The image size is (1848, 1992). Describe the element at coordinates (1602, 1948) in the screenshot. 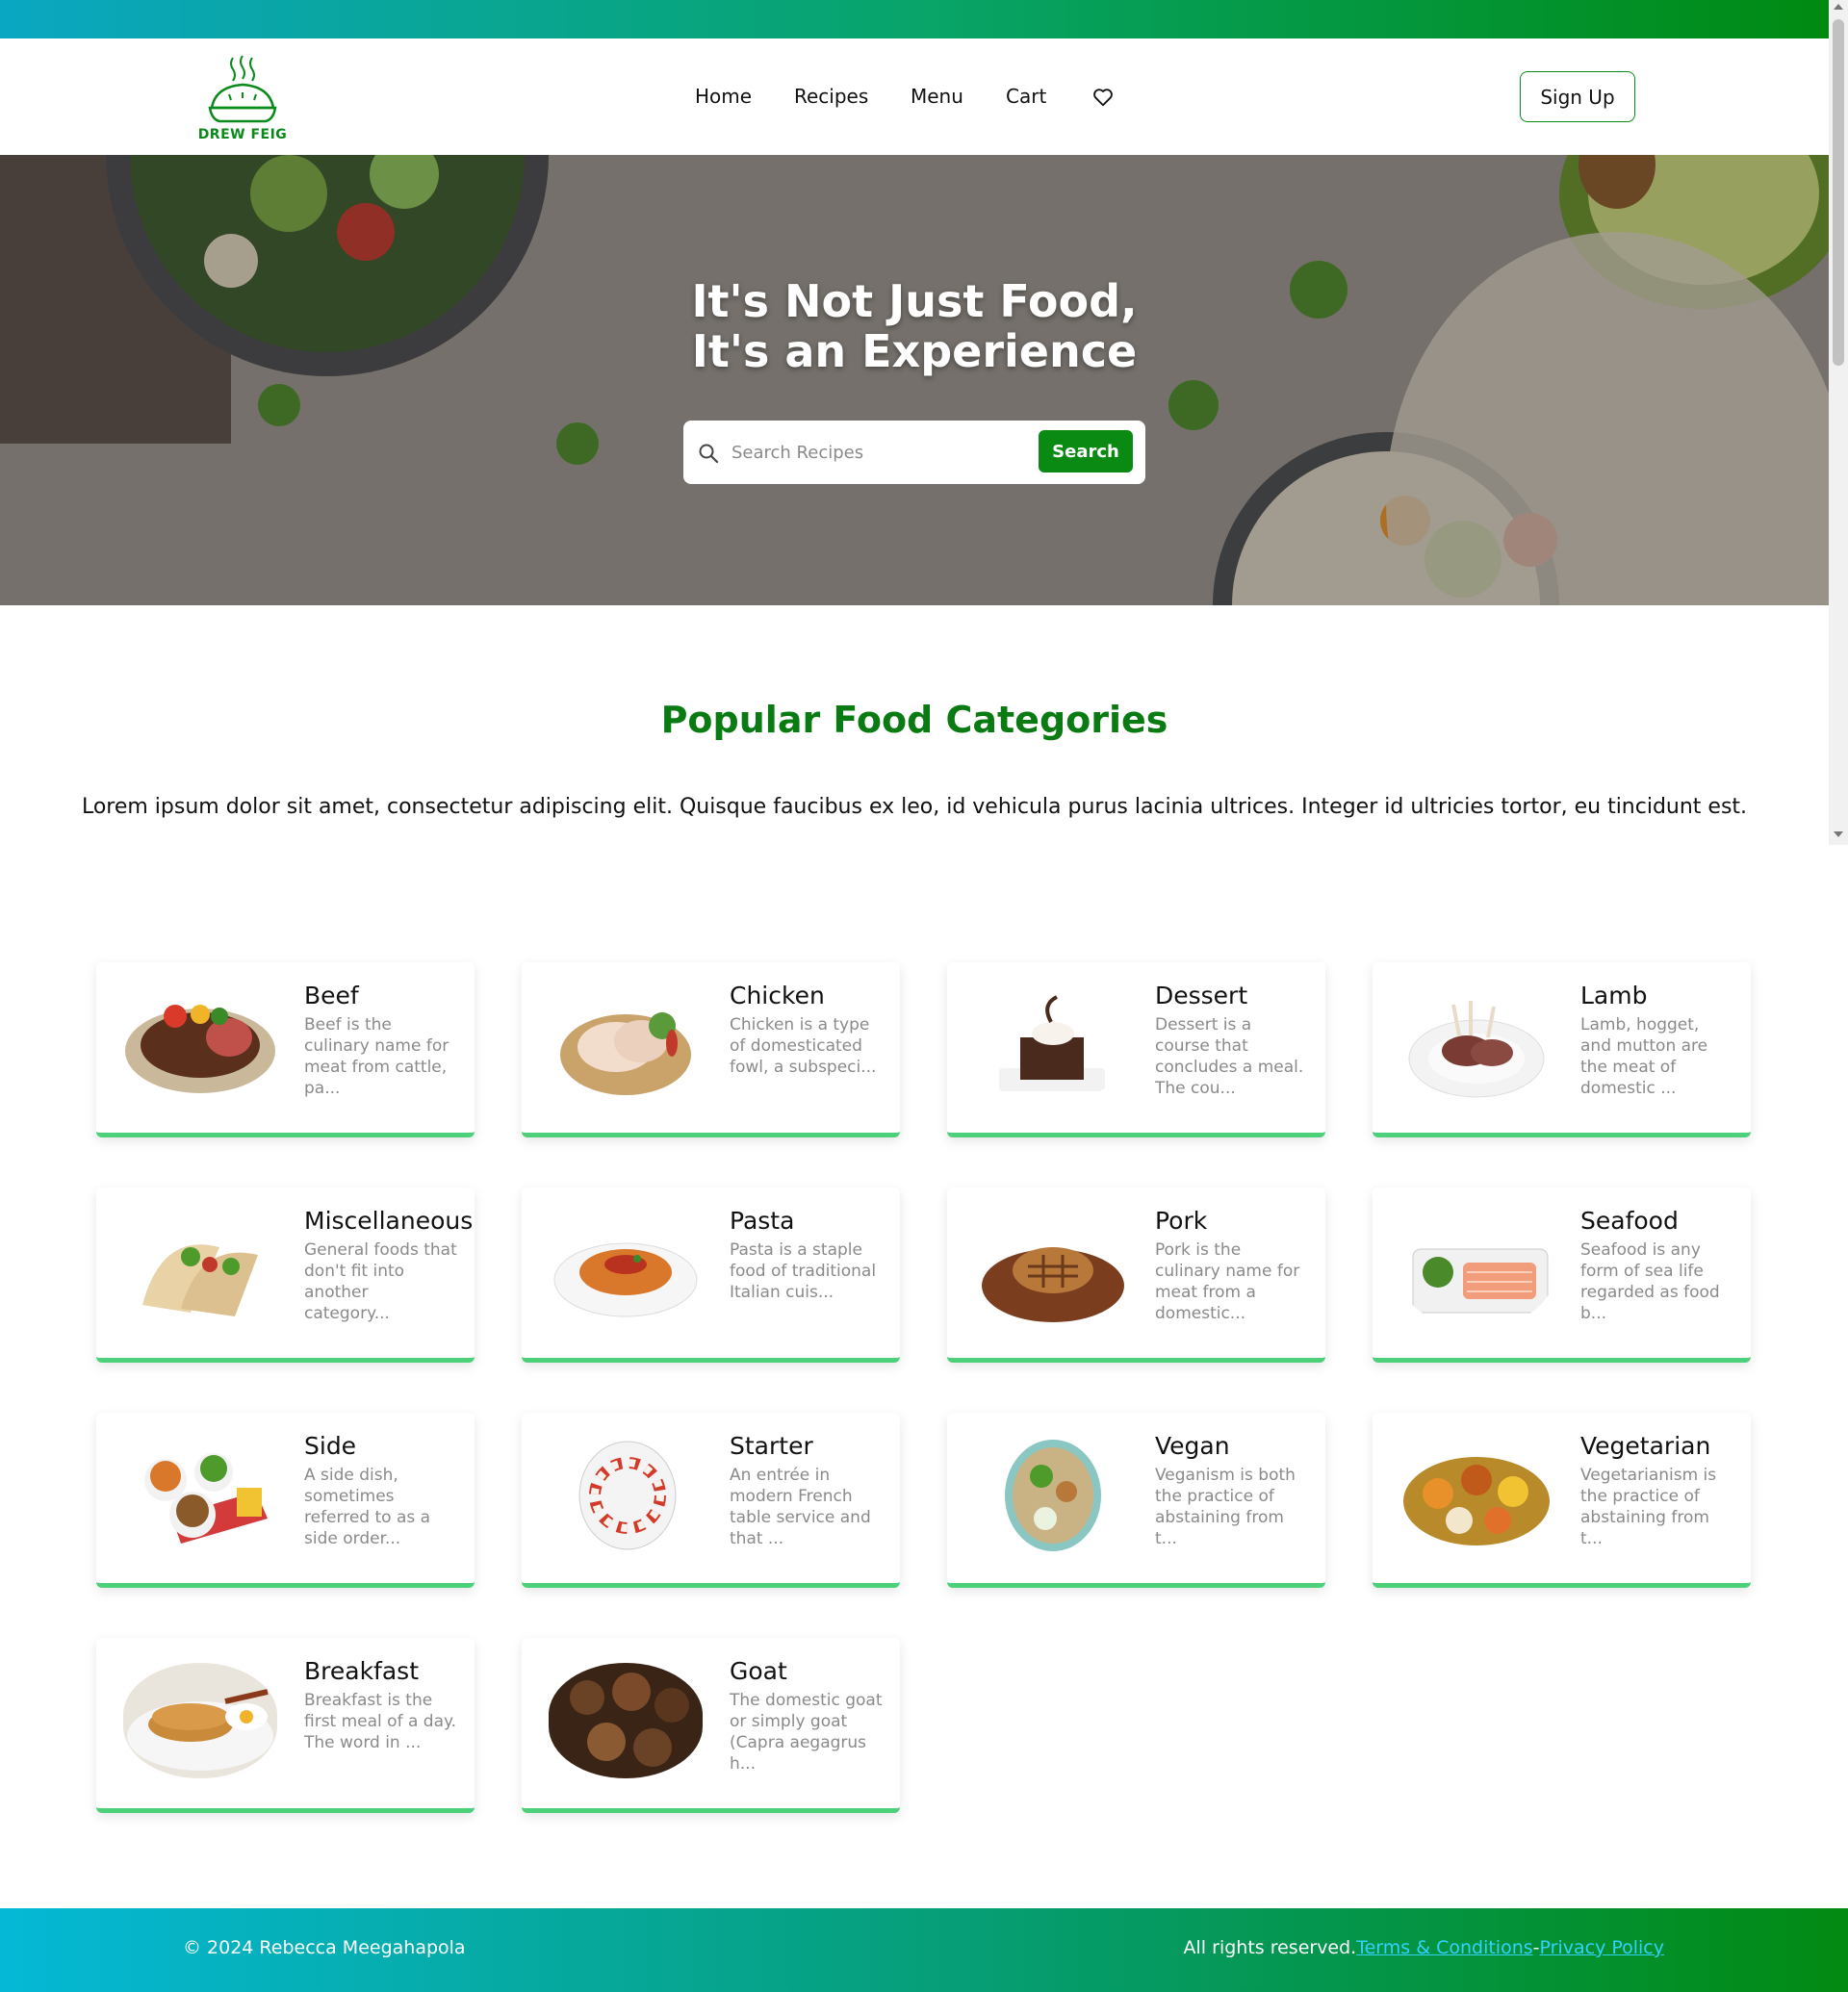

I see `privacy-link: Privacy Policy` at that location.